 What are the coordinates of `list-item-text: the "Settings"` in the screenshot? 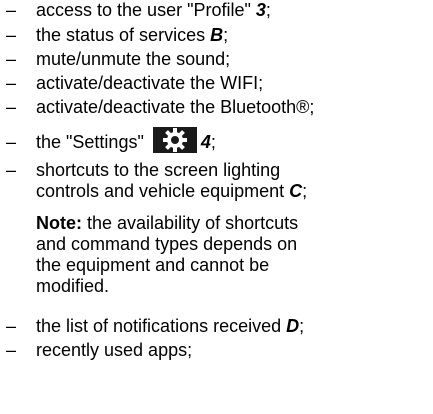 It's located at (92, 142).